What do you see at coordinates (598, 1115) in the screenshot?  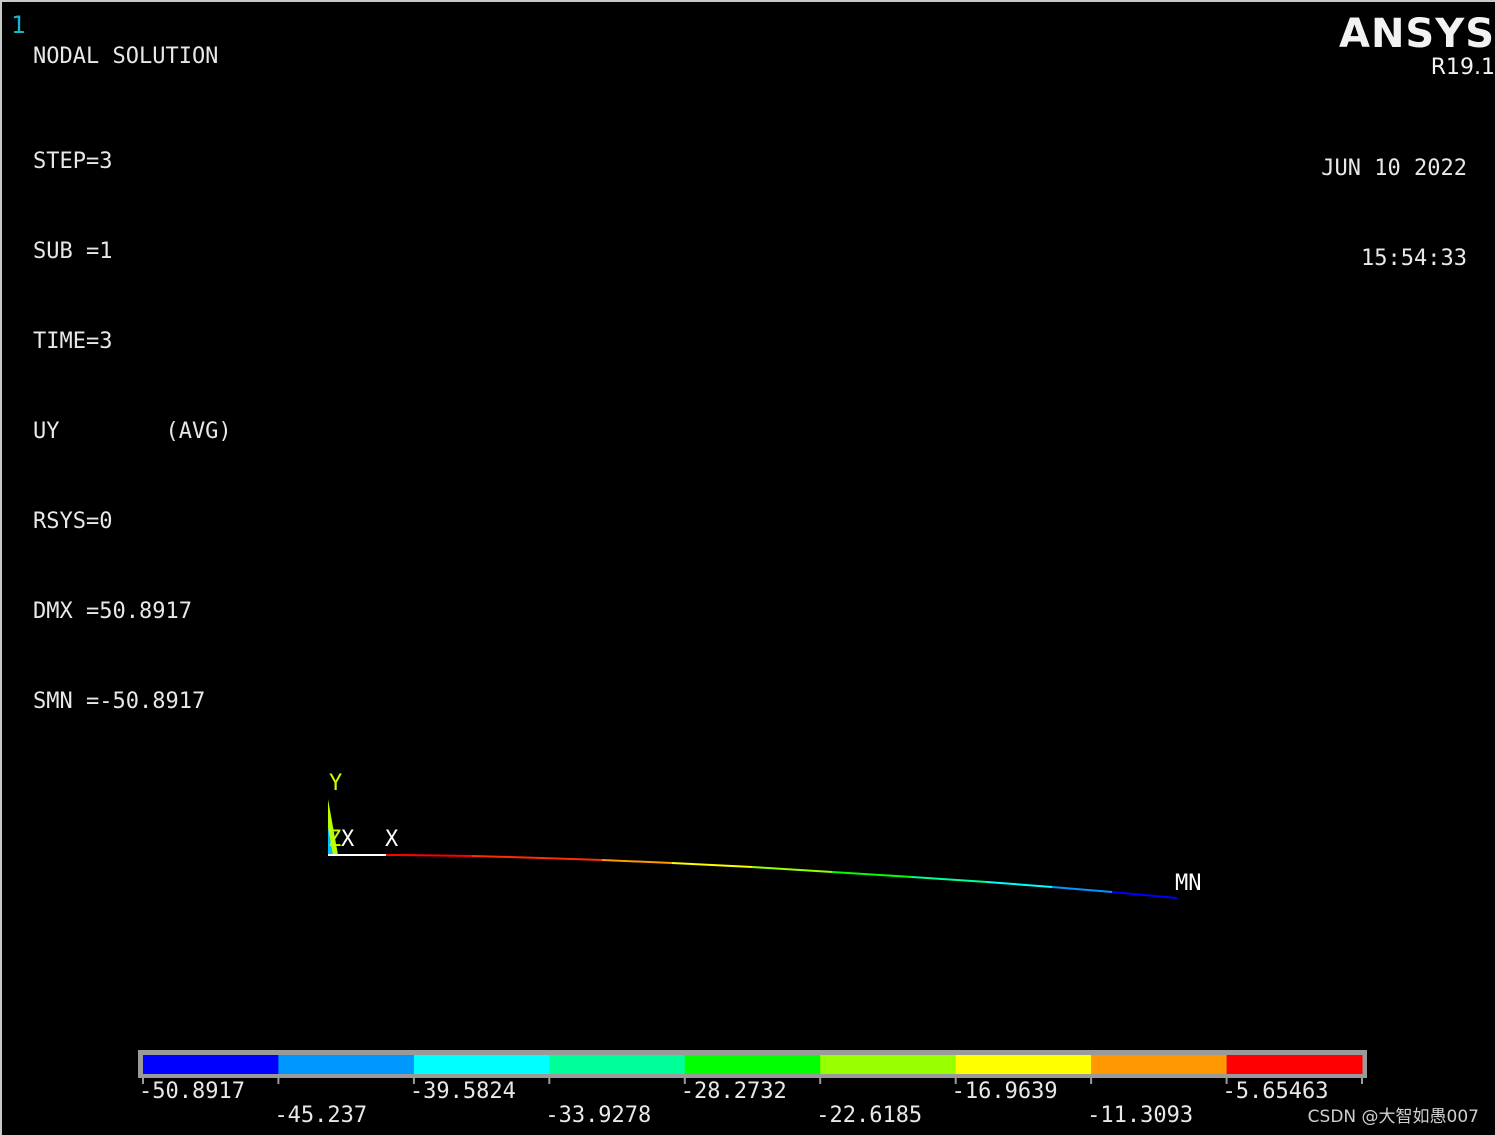 I see `legend-value-bottom: -33.9278` at bounding box center [598, 1115].